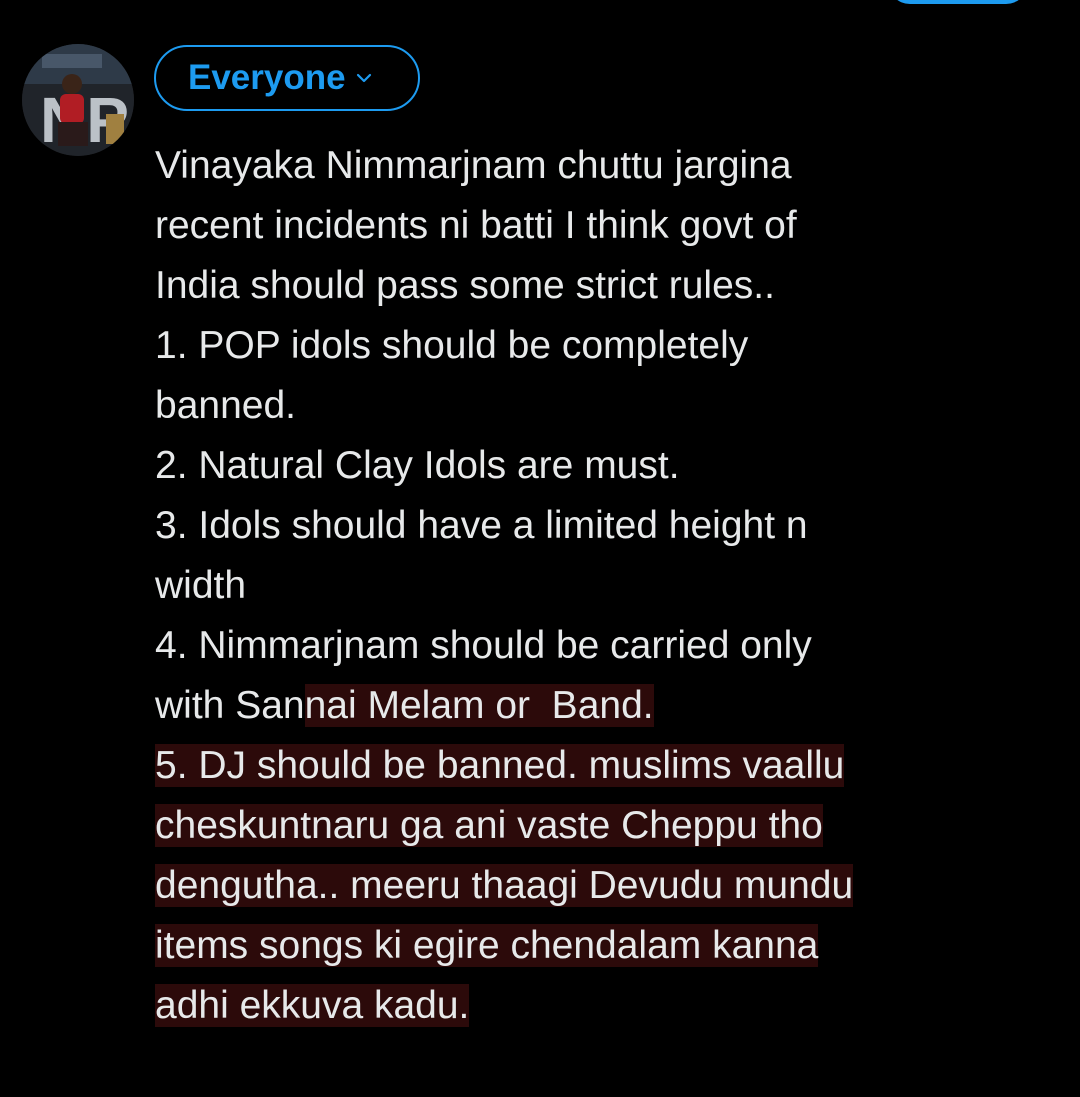 The height and width of the screenshot is (1097, 1080). I want to click on tweet-line: with Sannai Melam or Band., so click(610, 706).